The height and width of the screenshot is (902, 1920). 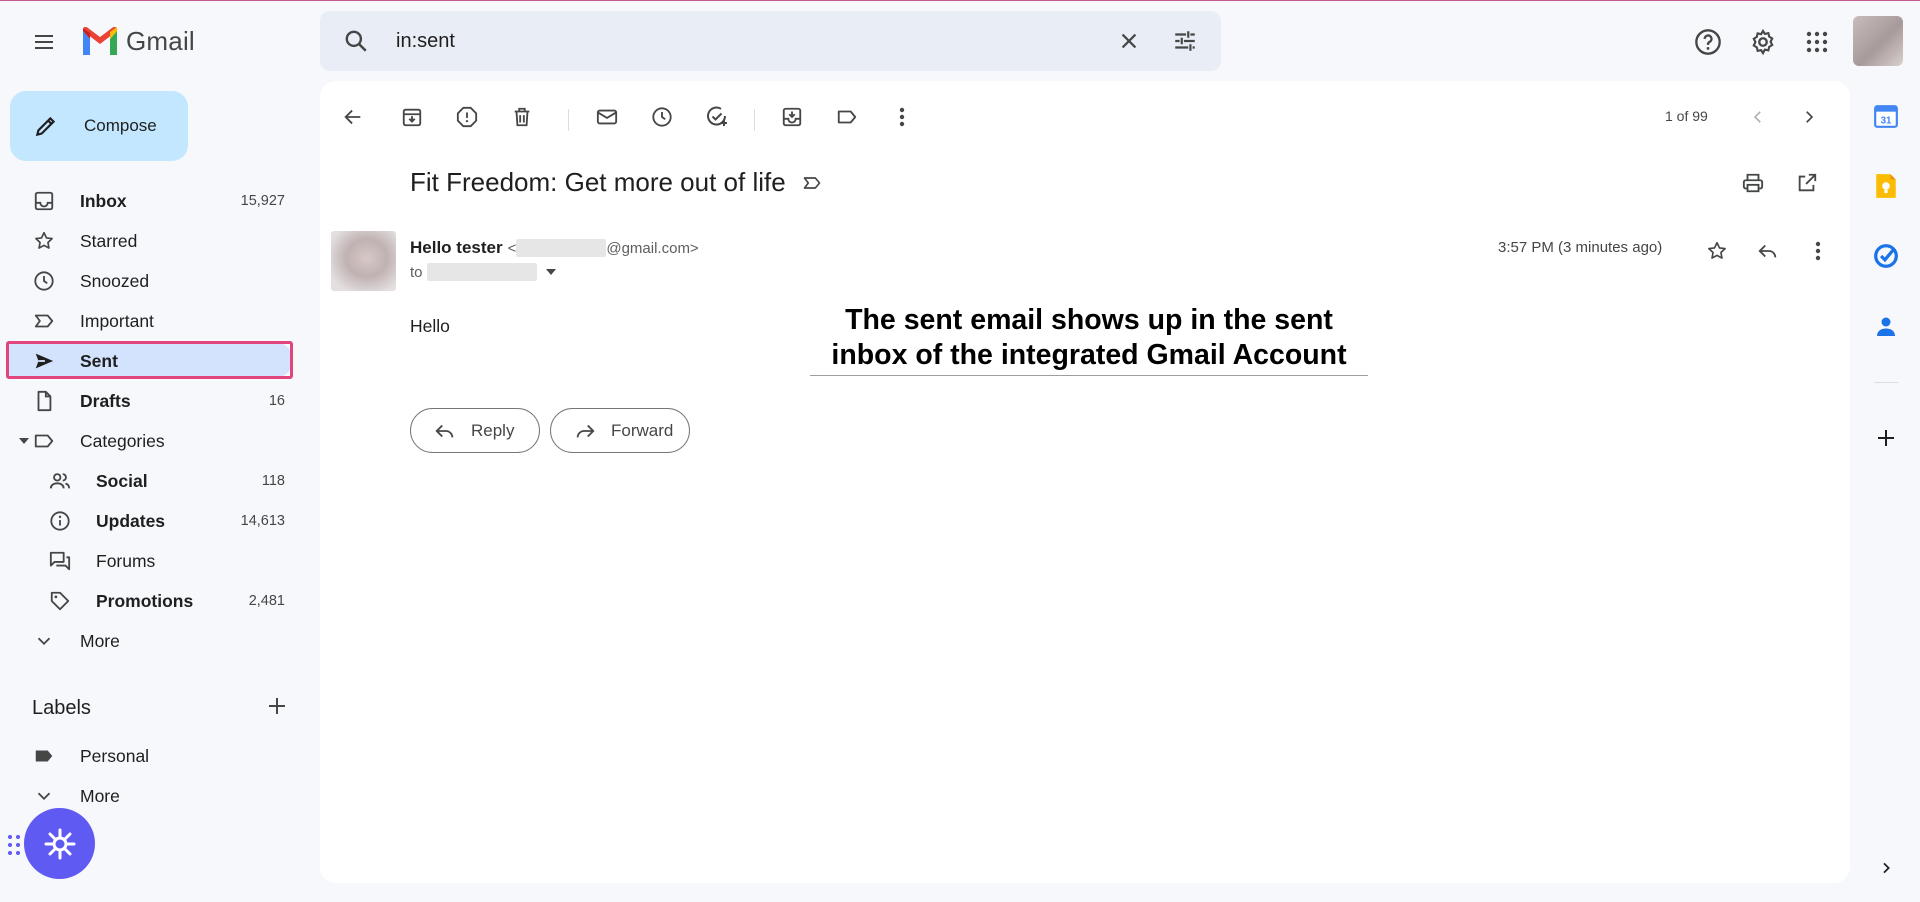 What do you see at coordinates (150, 241) in the screenshot?
I see `sidebar-item-starred: Starred` at bounding box center [150, 241].